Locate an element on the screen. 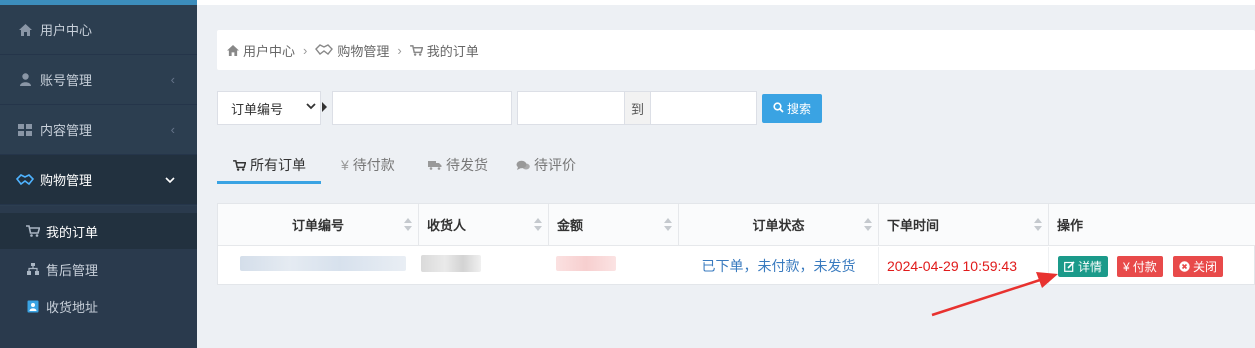 The width and height of the screenshot is (1255, 348). sidebar-subitem-after-sales: 售后管理 is located at coordinates (98, 269).